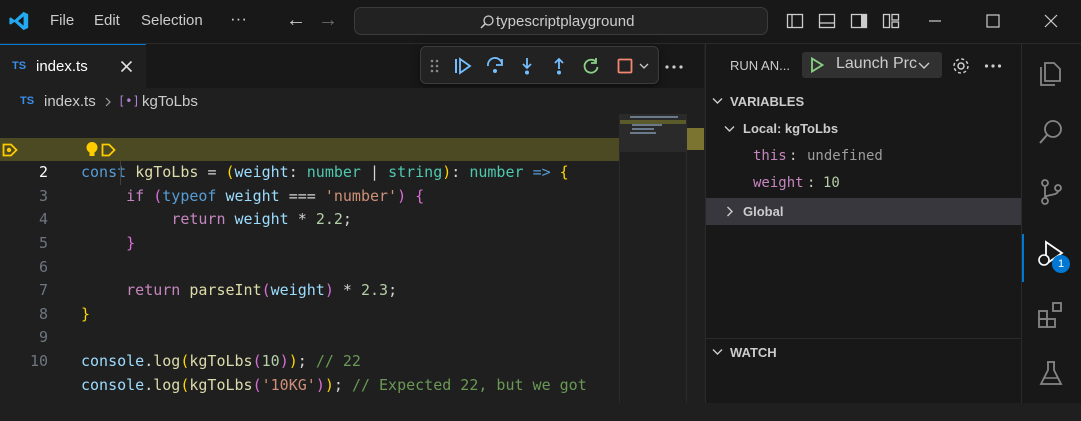 The width and height of the screenshot is (1081, 421). Describe the element at coordinates (763, 211) in the screenshot. I see `scope-label: Global` at that location.